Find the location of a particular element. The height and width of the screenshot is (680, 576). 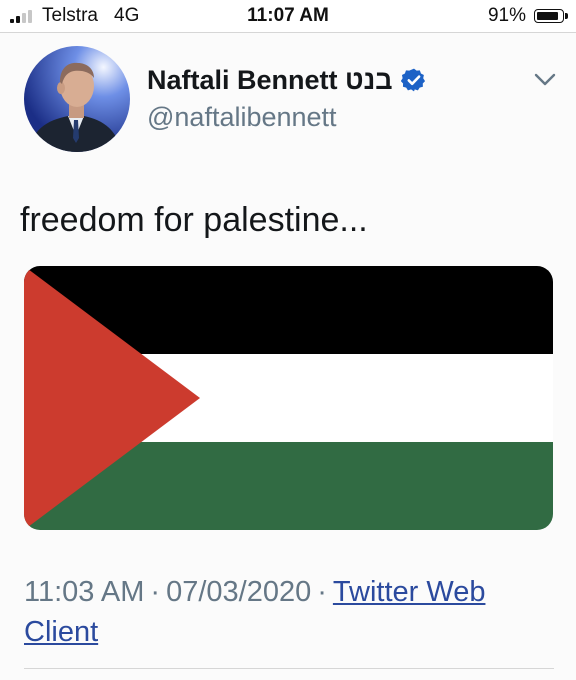

battery-icon is located at coordinates (551, 16).